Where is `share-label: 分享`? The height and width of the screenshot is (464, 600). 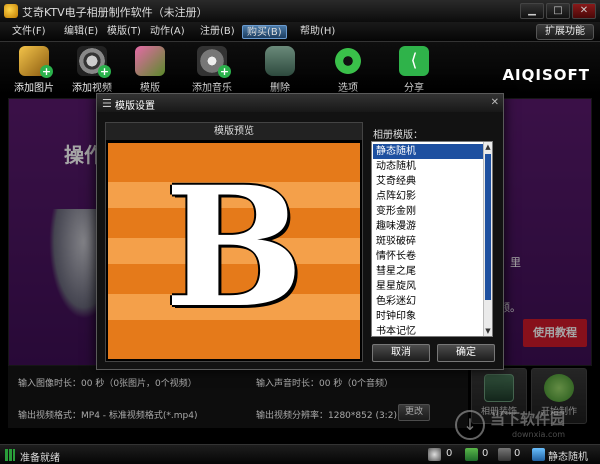 share-label: 分享 is located at coordinates (414, 88).